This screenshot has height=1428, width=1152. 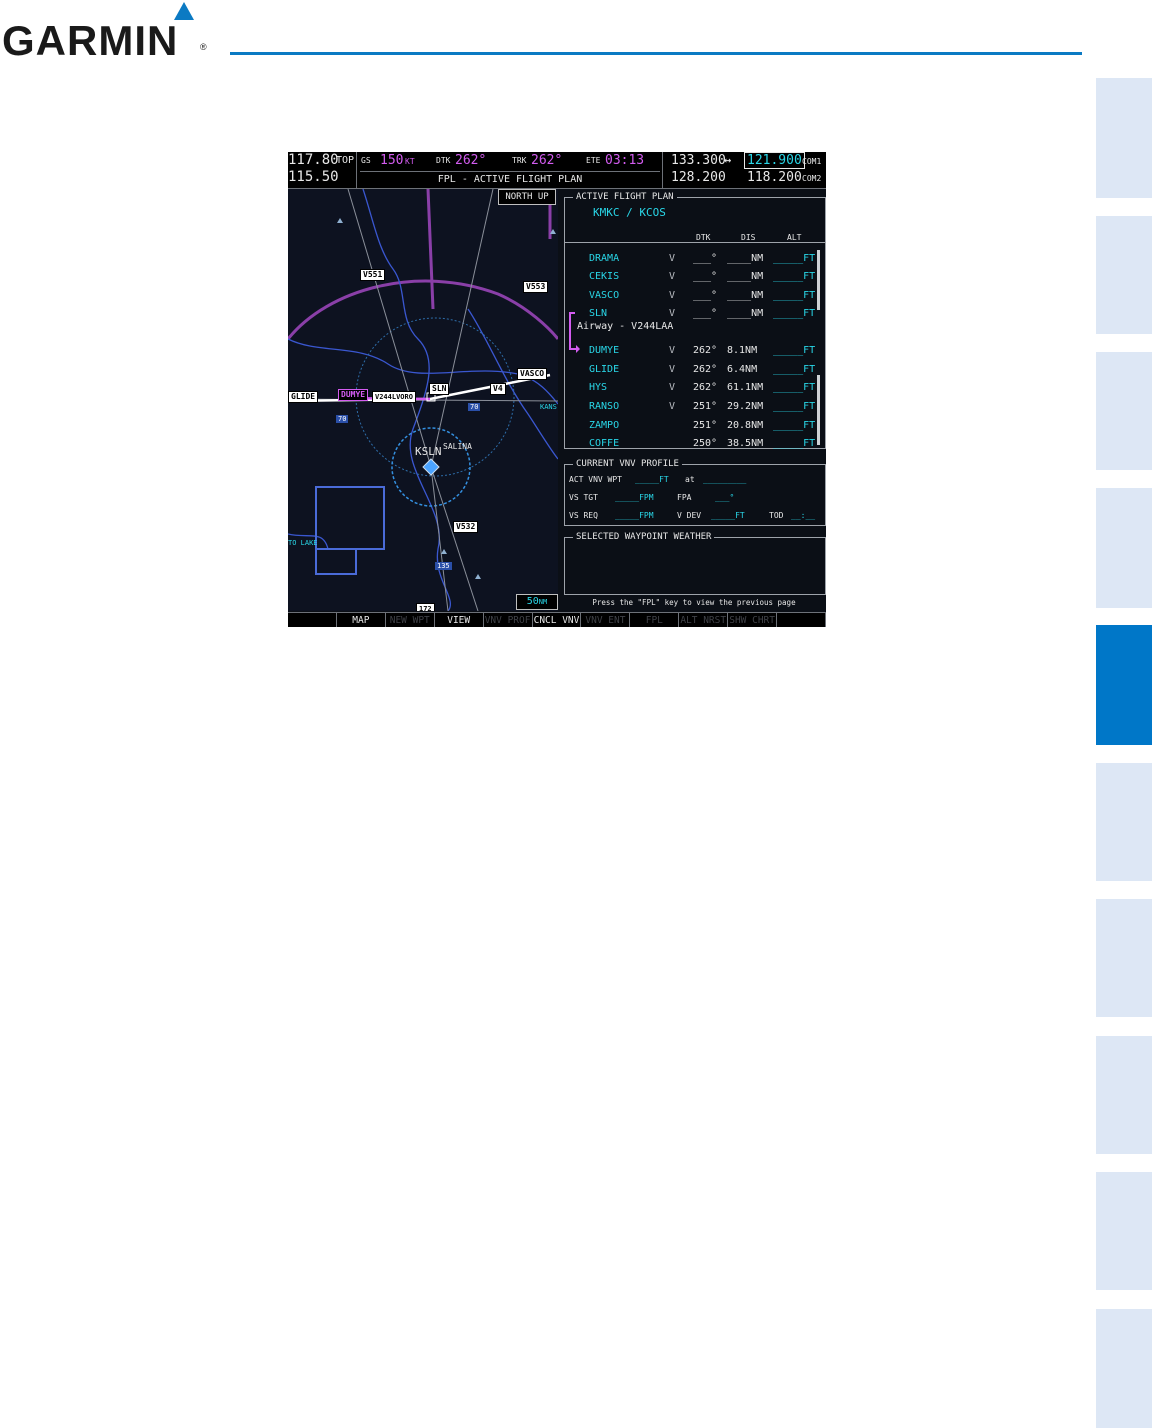 What do you see at coordinates (1124, 685) in the screenshot?
I see `section-tab-5-active` at bounding box center [1124, 685].